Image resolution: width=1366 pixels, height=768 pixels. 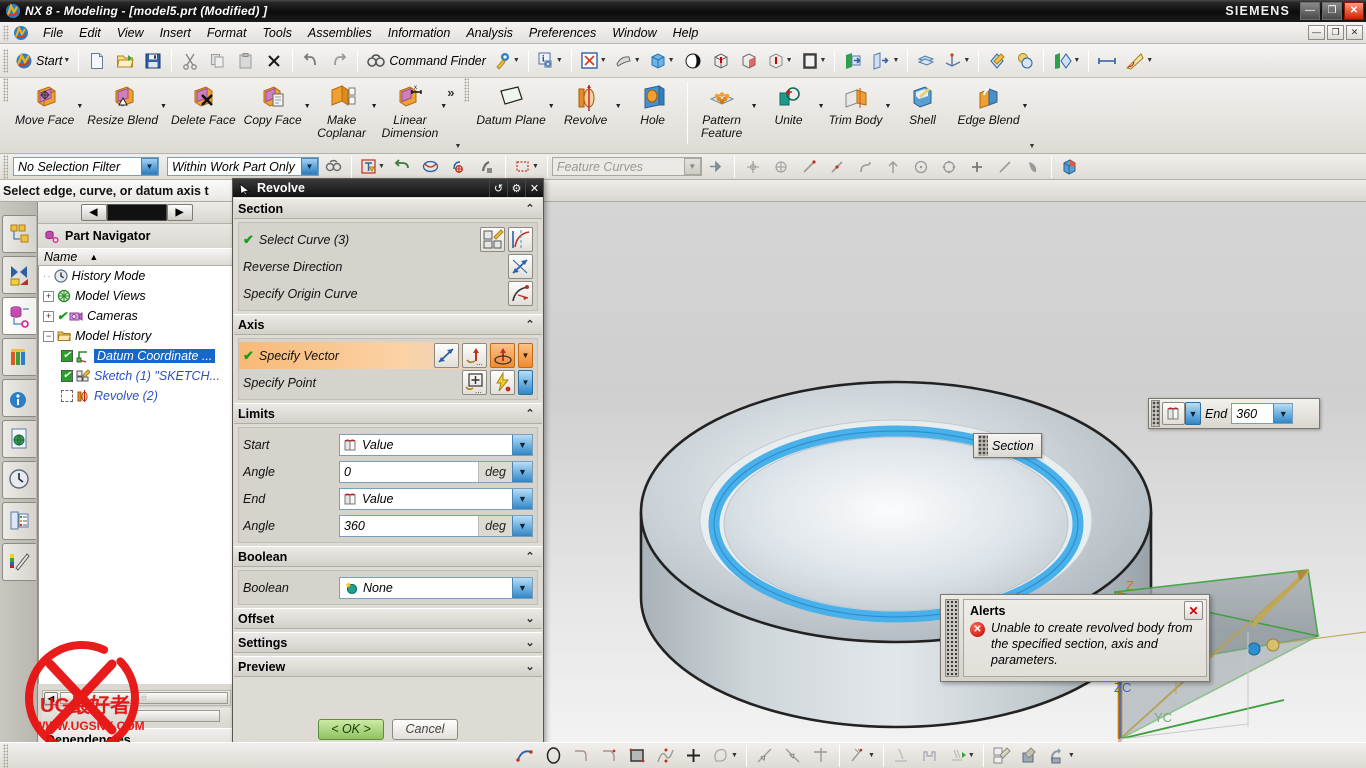 What do you see at coordinates (19, 234) in the screenshot?
I see `sidebar-item-assembly-navigator` at bounding box center [19, 234].